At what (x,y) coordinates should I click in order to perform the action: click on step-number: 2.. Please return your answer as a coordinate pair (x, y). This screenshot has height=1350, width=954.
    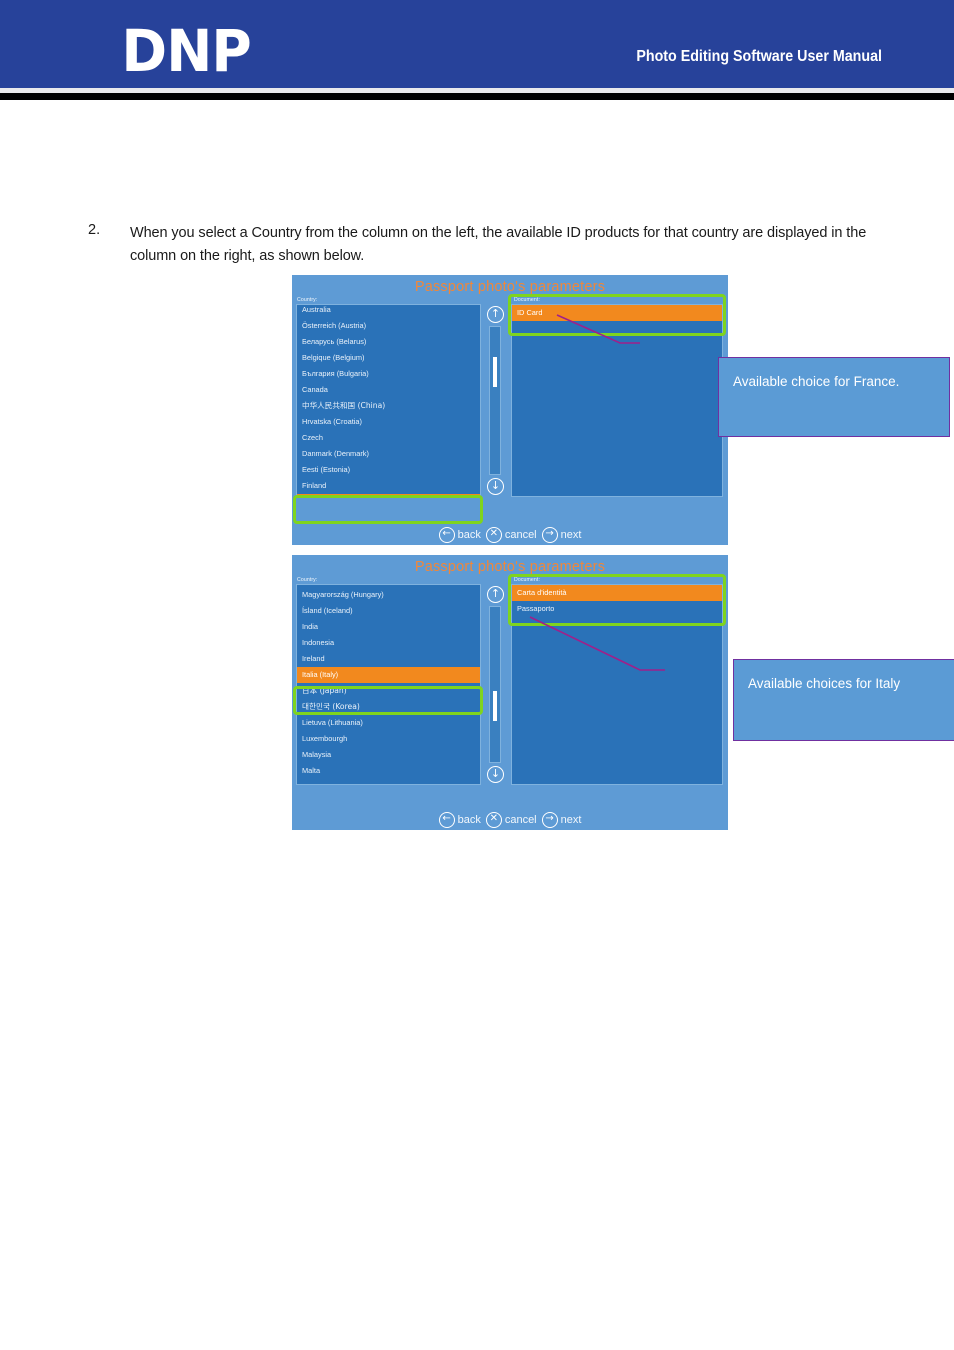
    Looking at the image, I should click on (94, 230).